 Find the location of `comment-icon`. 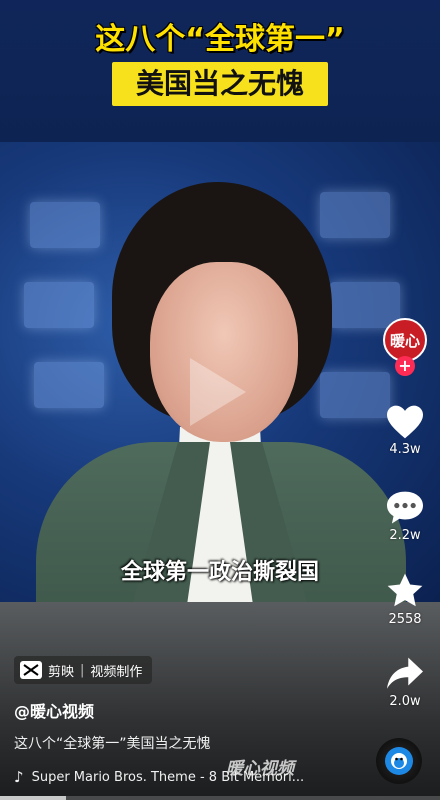

comment-icon is located at coordinates (405, 507).